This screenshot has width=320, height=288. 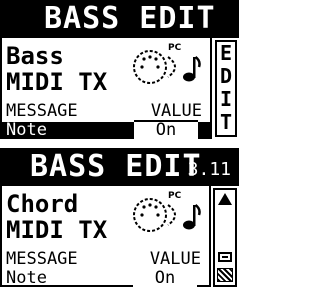 What do you see at coordinates (226, 53) in the screenshot?
I see `tab-letter: E` at bounding box center [226, 53].